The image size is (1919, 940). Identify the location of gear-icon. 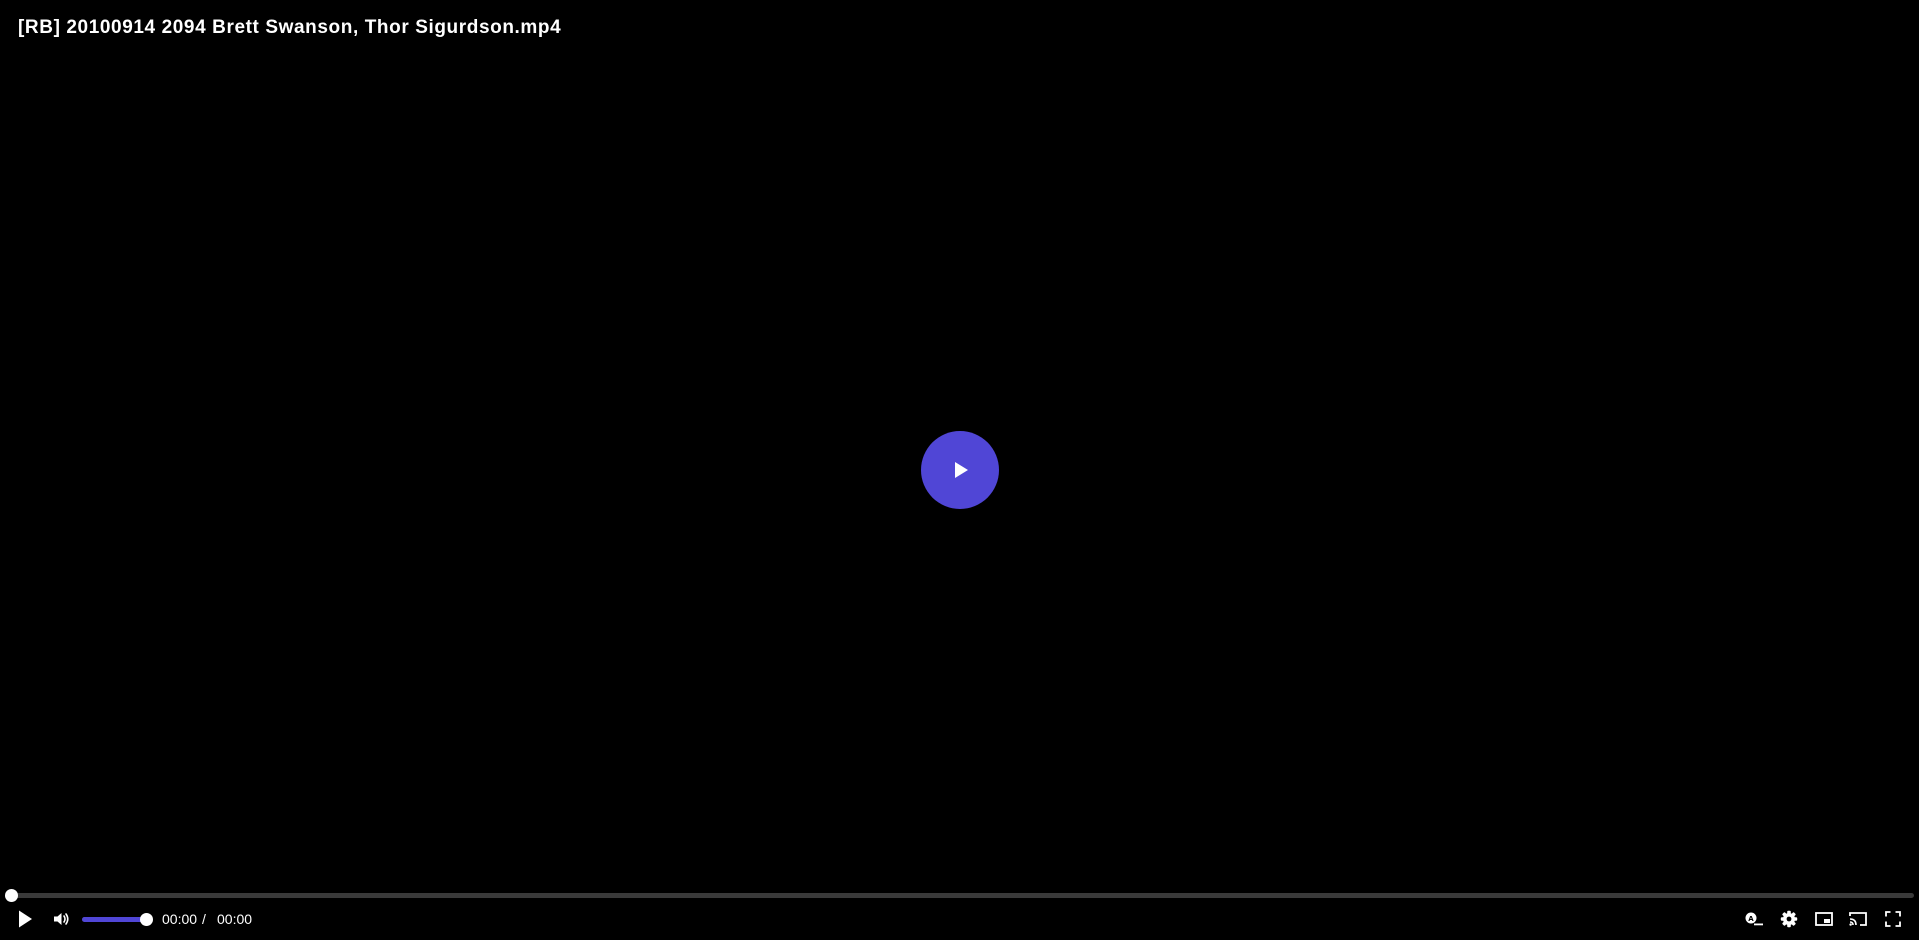
(1789, 919).